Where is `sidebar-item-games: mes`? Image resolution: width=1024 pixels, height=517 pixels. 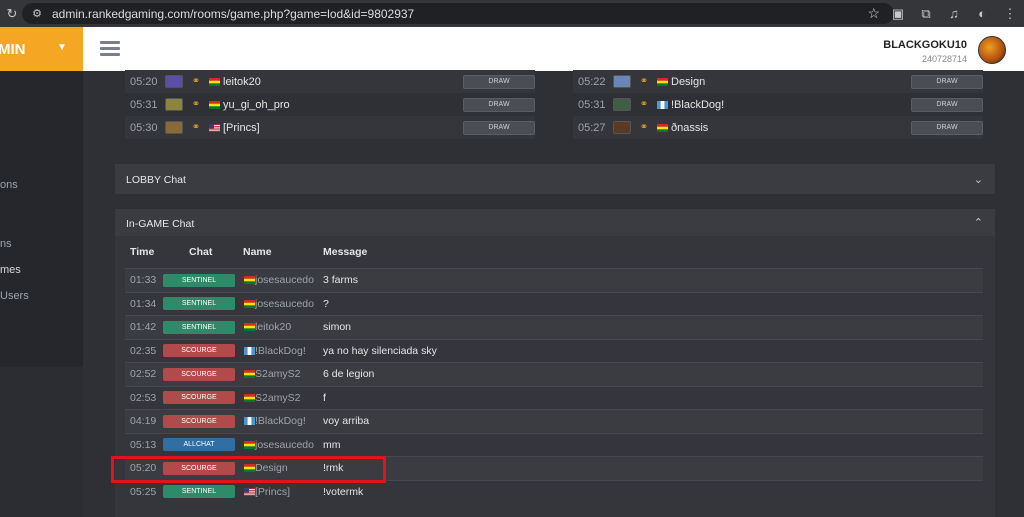
sidebar-item-games: mes is located at coordinates (10, 270).